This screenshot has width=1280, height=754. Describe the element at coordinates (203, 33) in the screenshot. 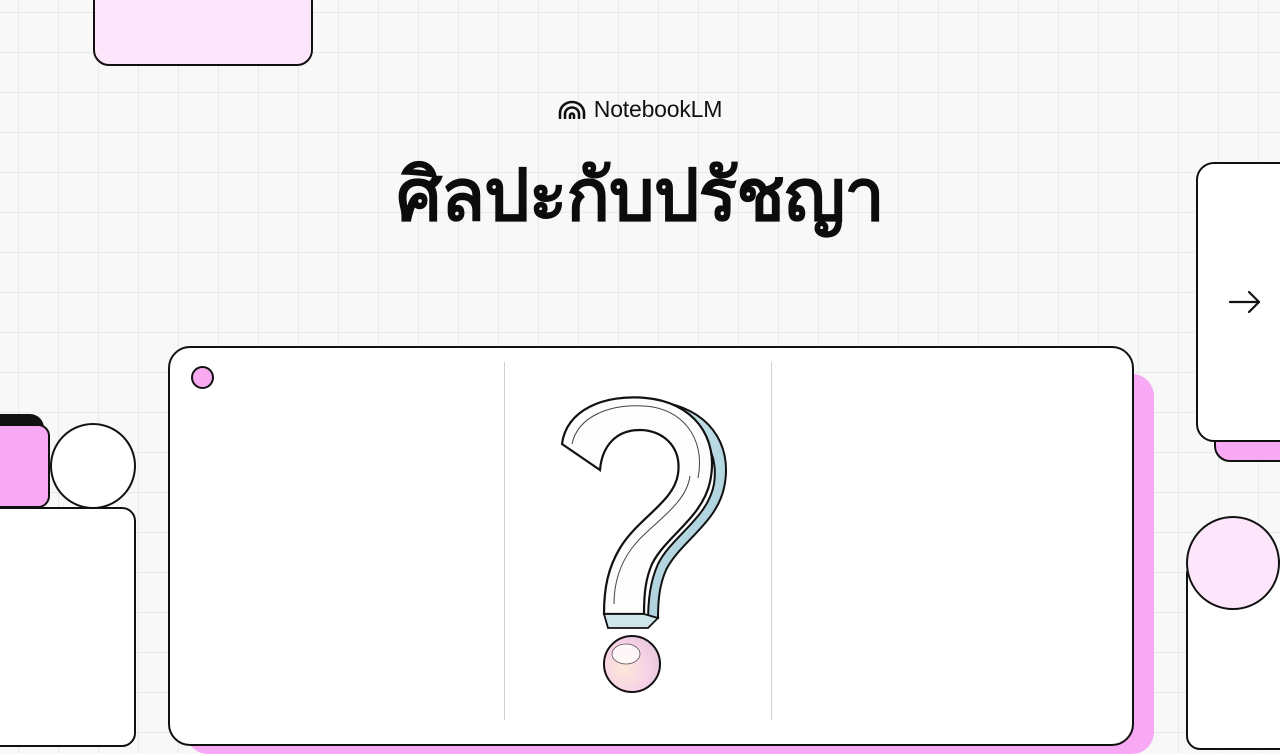

I see `decor-top-pink-tile` at that location.